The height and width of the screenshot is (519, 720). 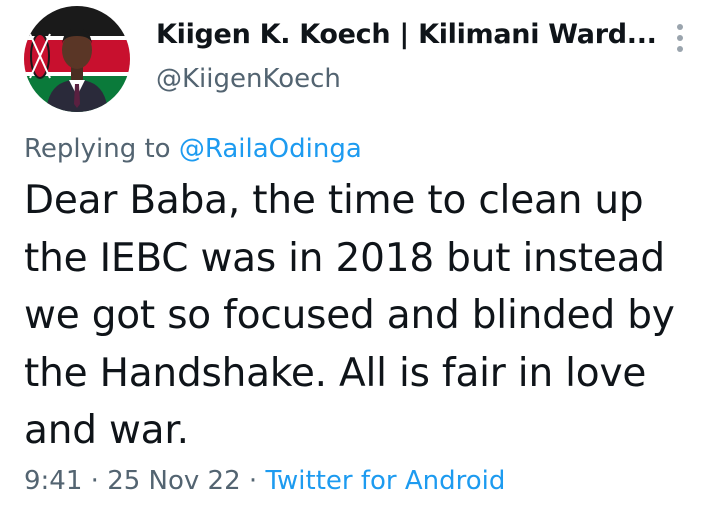 I want to click on reply-context: Replying to @RailaOdinga, so click(x=193, y=149).